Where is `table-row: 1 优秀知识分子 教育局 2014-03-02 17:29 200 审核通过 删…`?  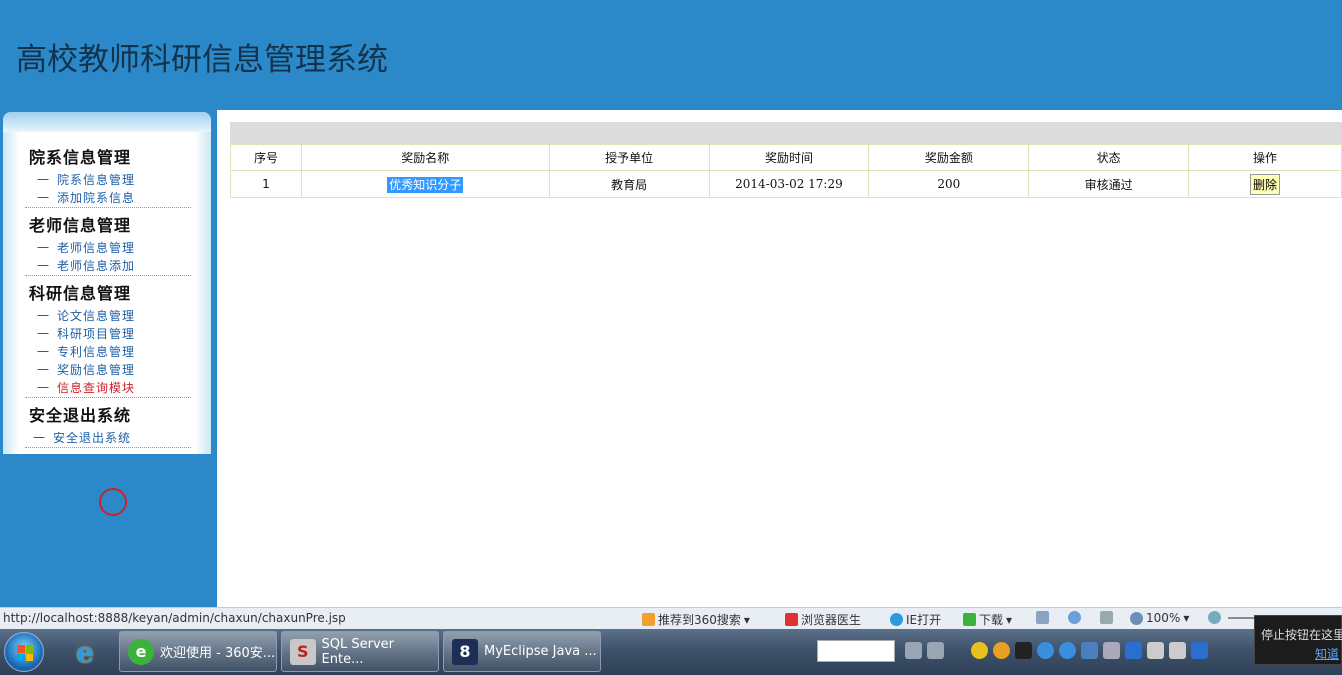 table-row: 1 优秀知识分子 教育局 2014-03-02 17:29 200 审核通过 删… is located at coordinates (786, 184).